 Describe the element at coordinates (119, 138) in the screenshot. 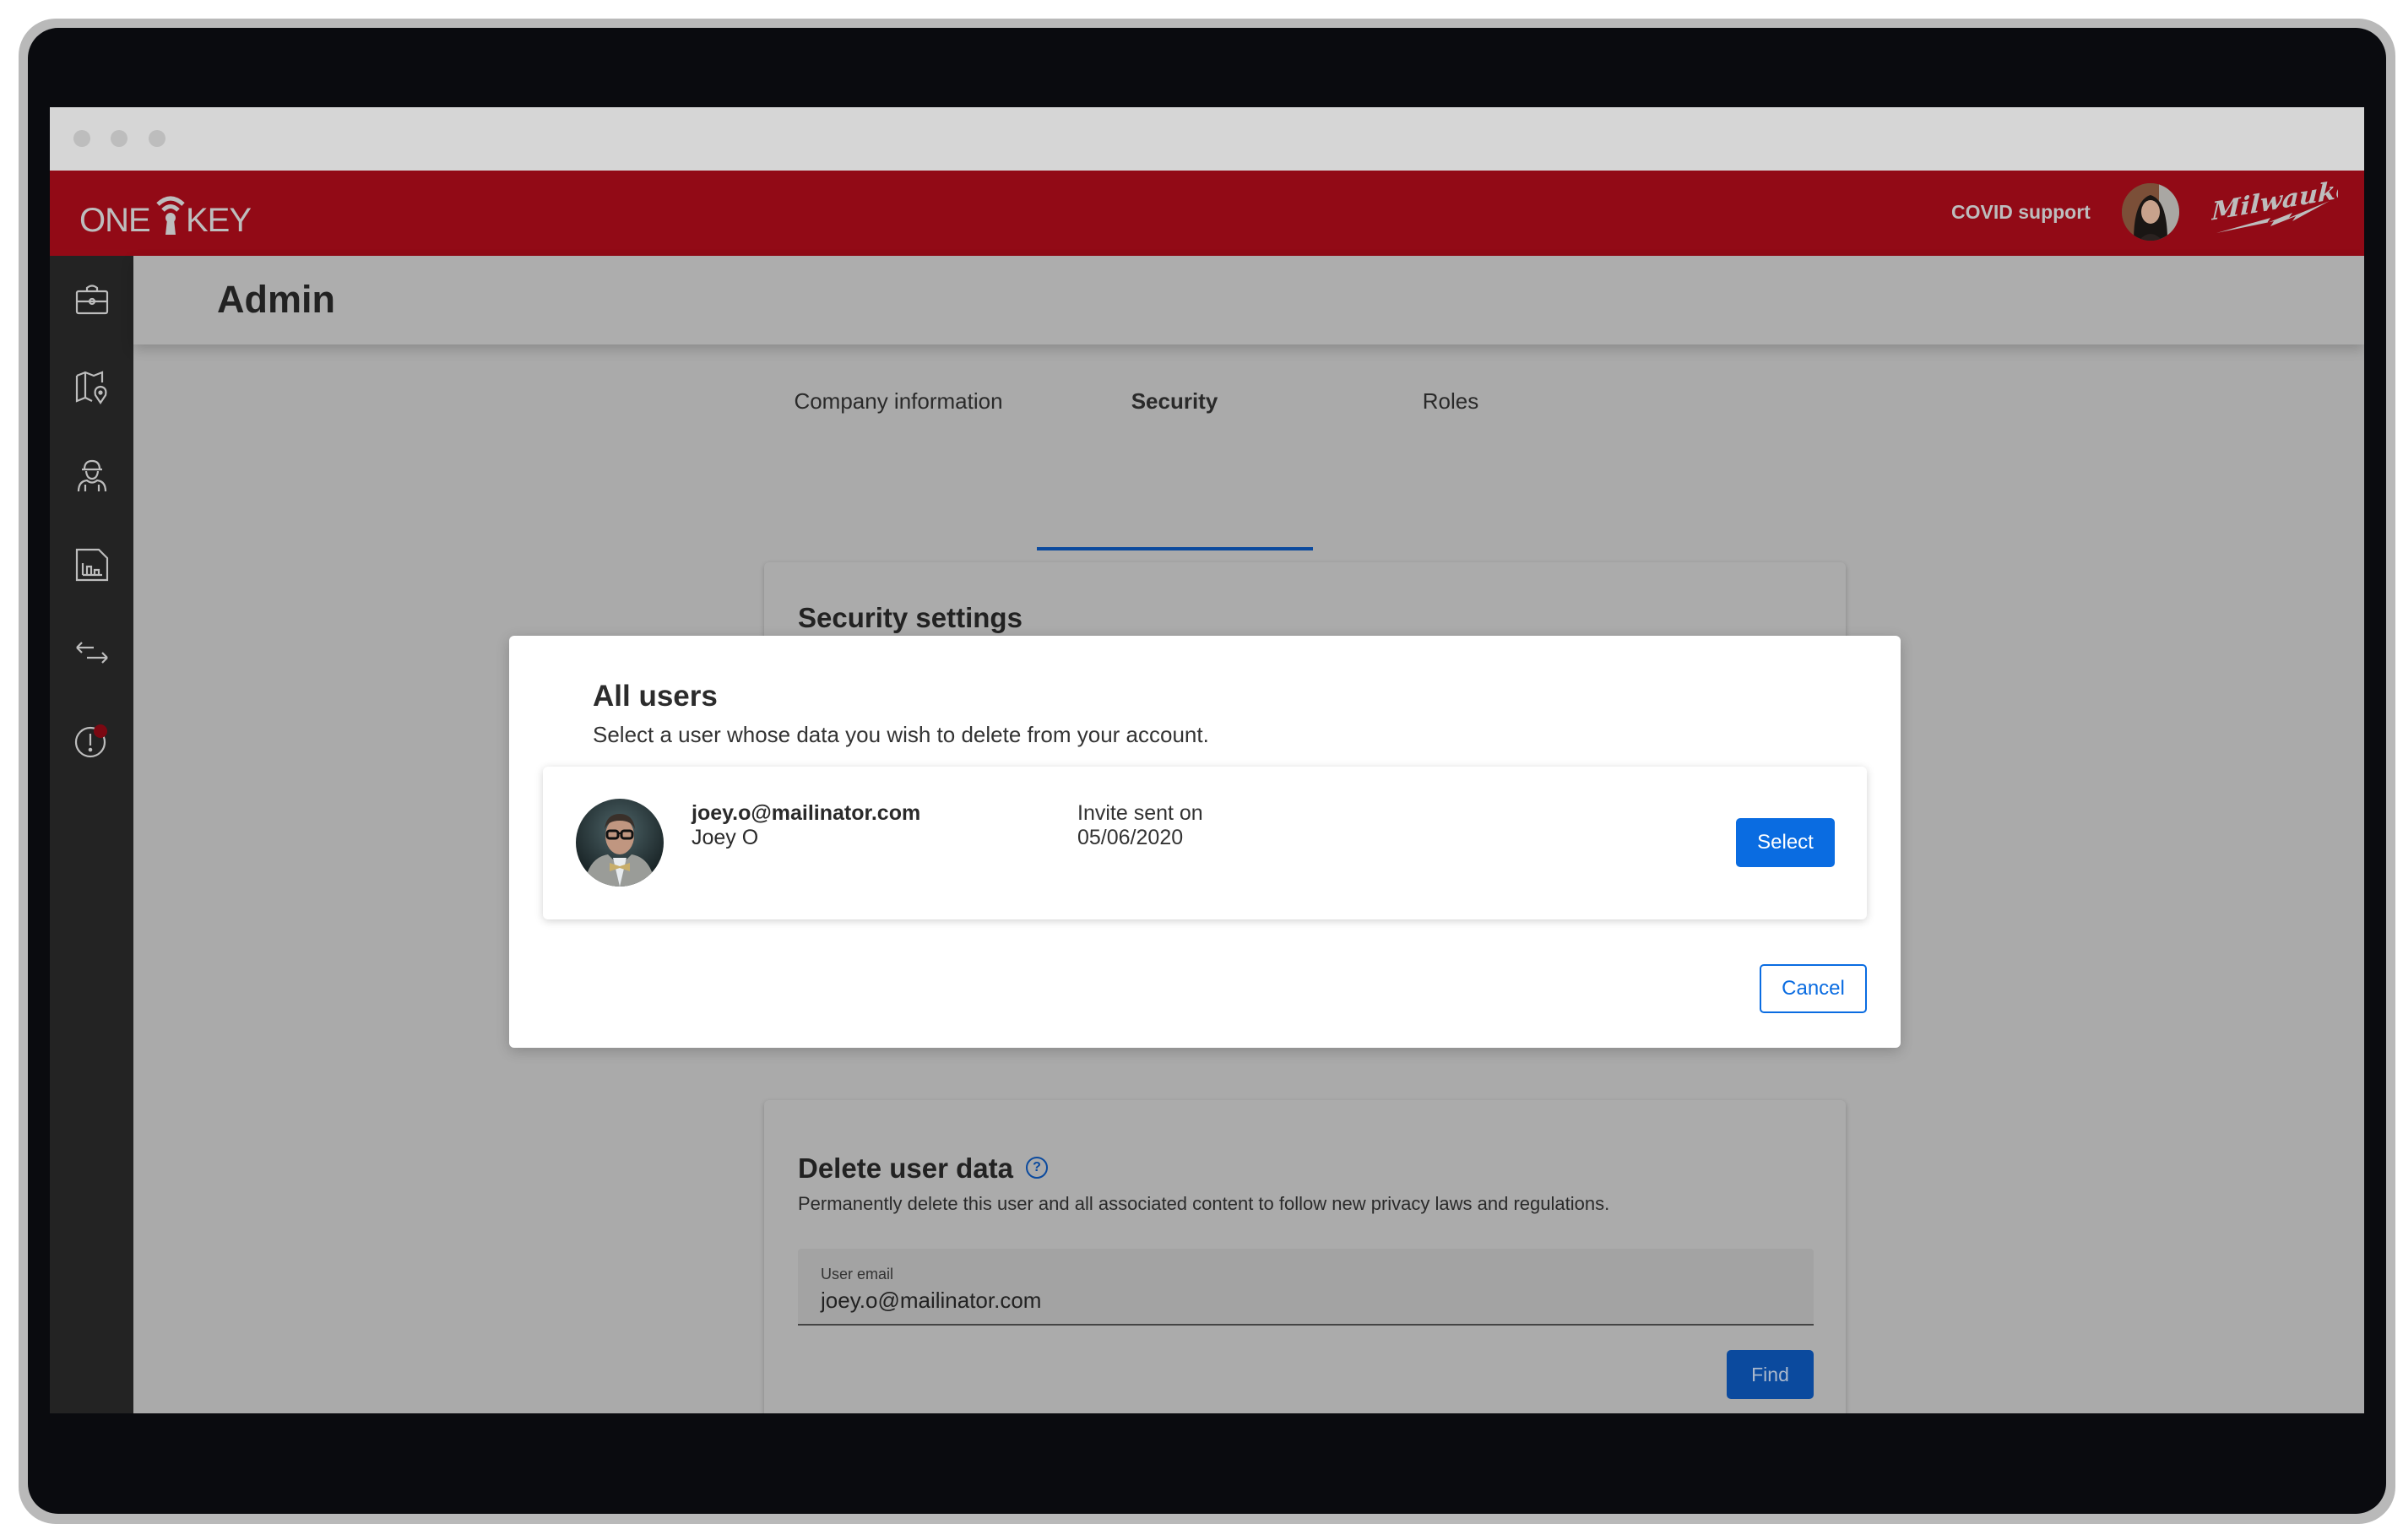

I see `window-minimize-dot` at that location.